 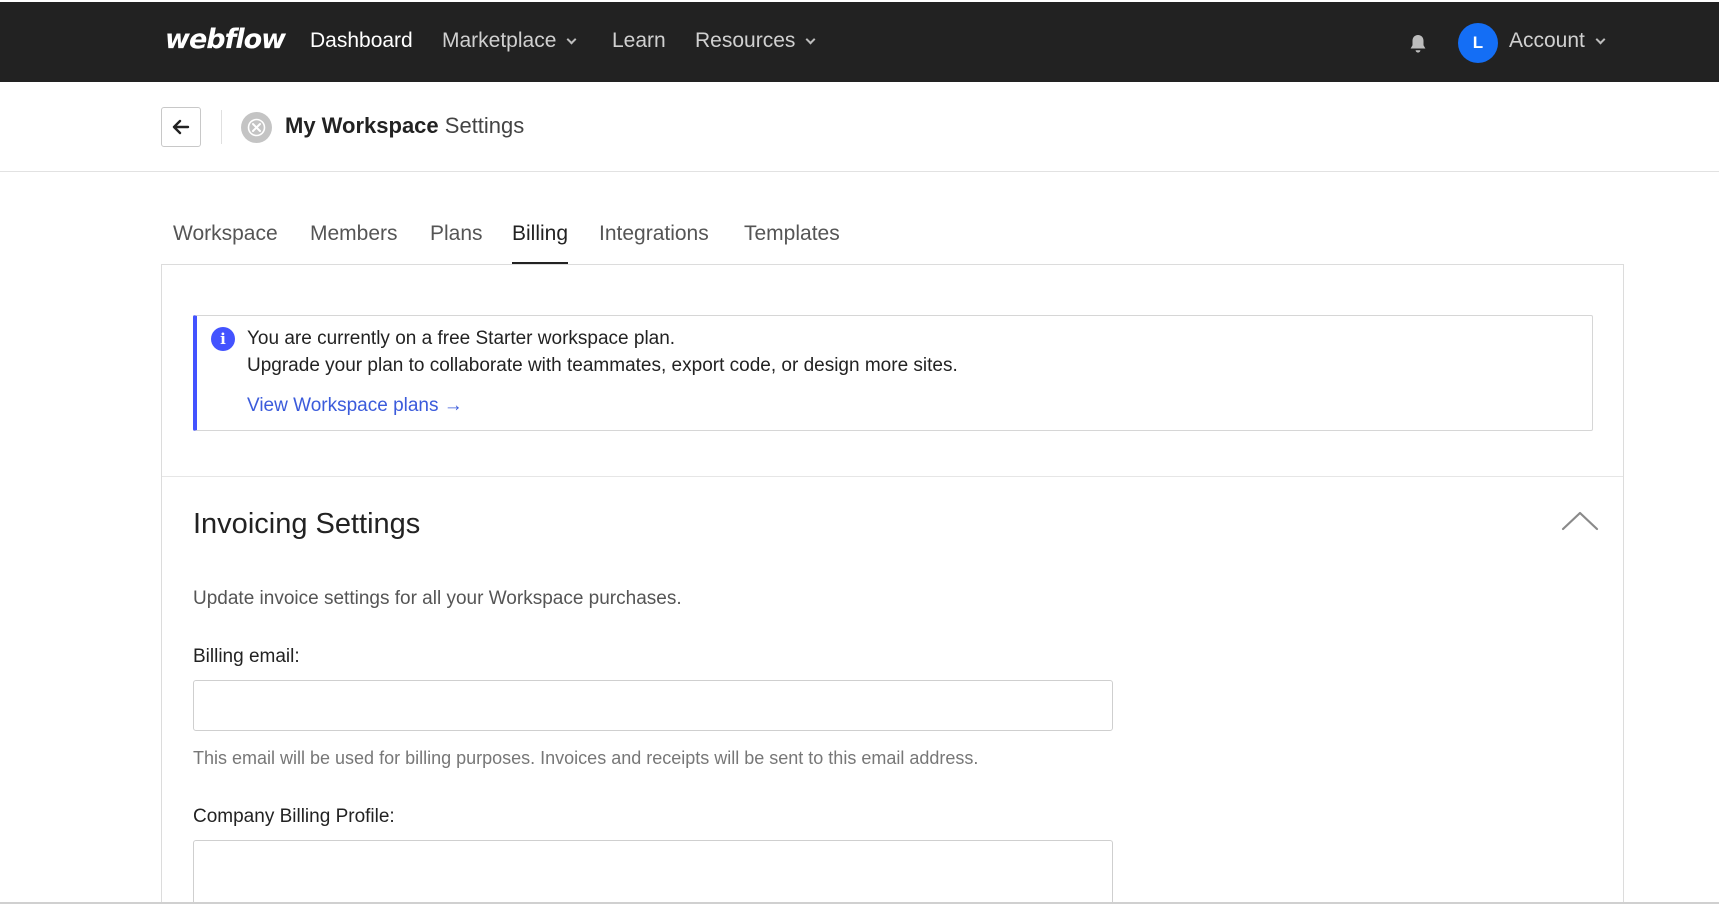 What do you see at coordinates (362, 125) in the screenshot?
I see `workspace-name: My Workspace` at bounding box center [362, 125].